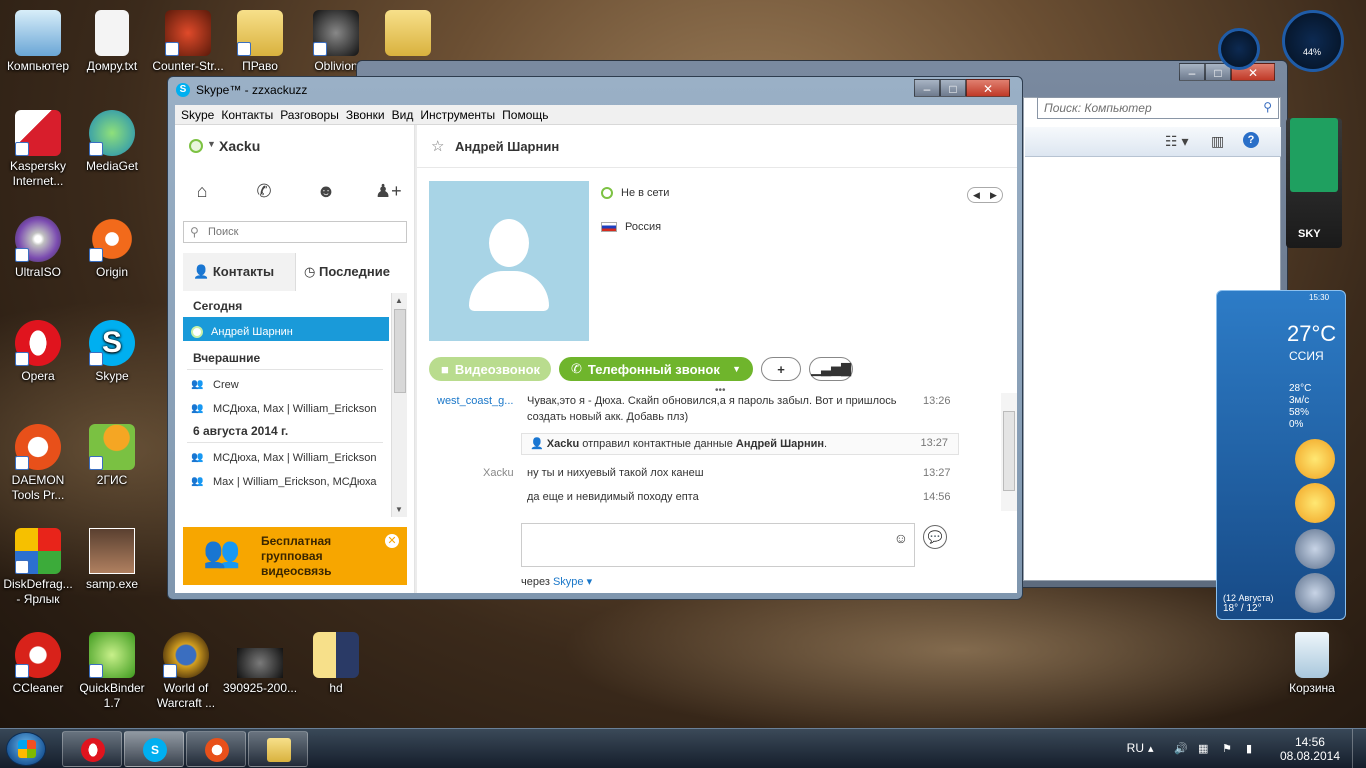 This screenshot has width=1366, height=768. What do you see at coordinates (112, 551) in the screenshot?
I see `samp-icon` at bounding box center [112, 551].